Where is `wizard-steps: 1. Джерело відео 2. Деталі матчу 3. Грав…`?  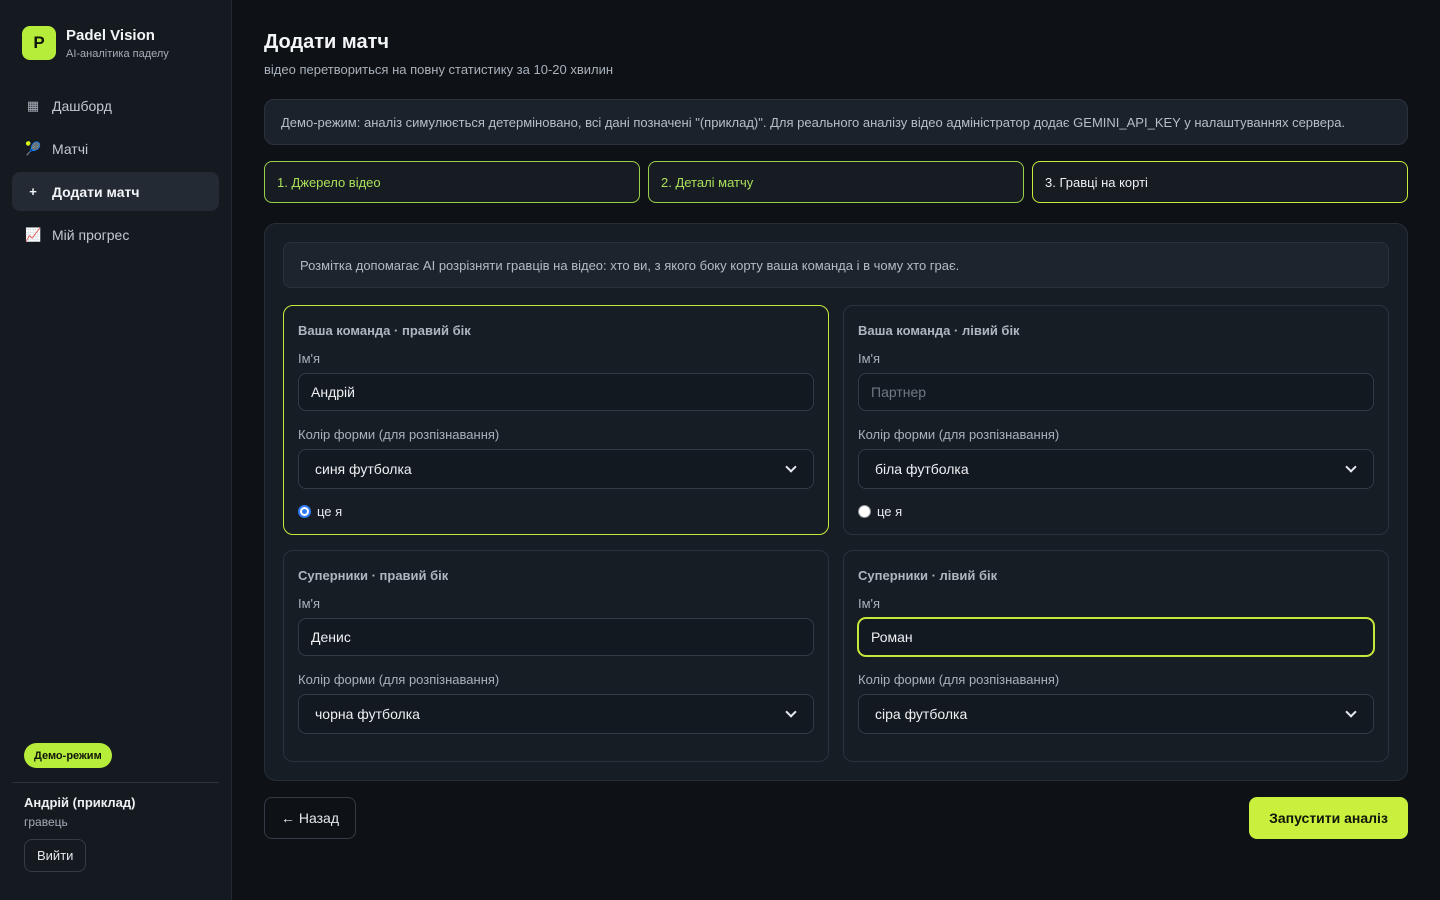
wizard-steps: 1. Джерело відео 2. Деталі матчу 3. Грав… is located at coordinates (836, 182).